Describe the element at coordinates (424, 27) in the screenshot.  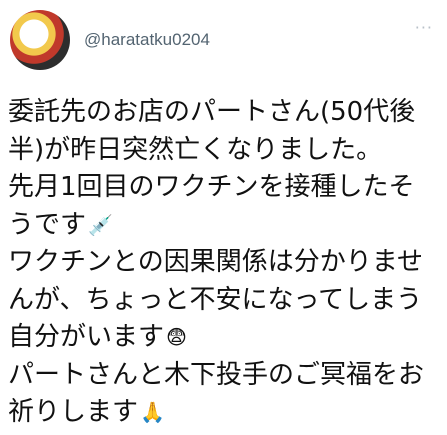
I see `more-options-icon: ···` at that location.